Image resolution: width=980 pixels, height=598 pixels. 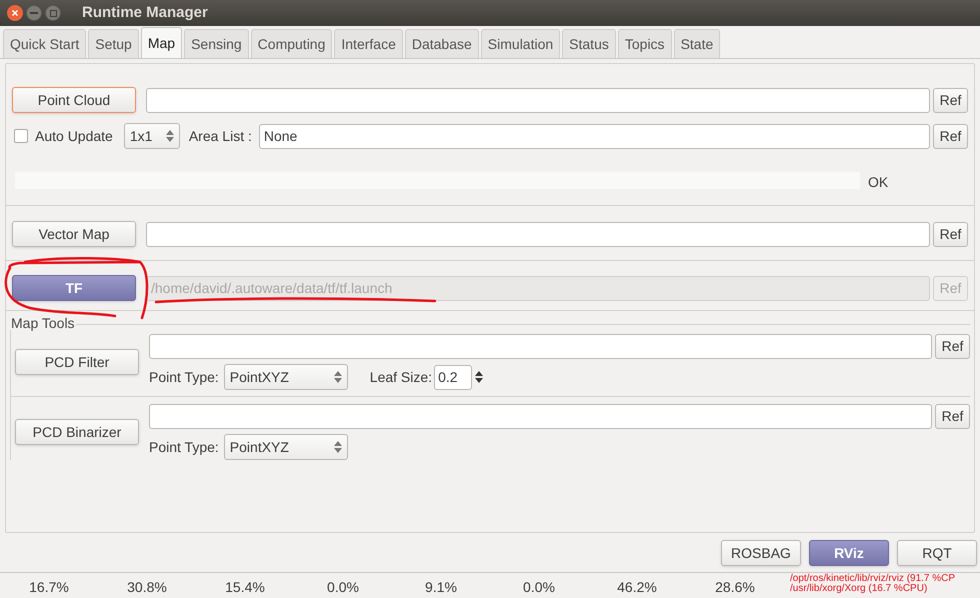 What do you see at coordinates (147, 586) in the screenshot?
I see `cpu-usage: 30.8%` at bounding box center [147, 586].